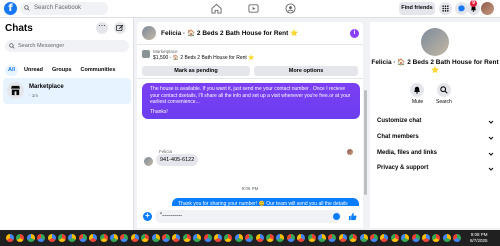  What do you see at coordinates (487, 8) in the screenshot?
I see `profile-avatar` at bounding box center [487, 8].